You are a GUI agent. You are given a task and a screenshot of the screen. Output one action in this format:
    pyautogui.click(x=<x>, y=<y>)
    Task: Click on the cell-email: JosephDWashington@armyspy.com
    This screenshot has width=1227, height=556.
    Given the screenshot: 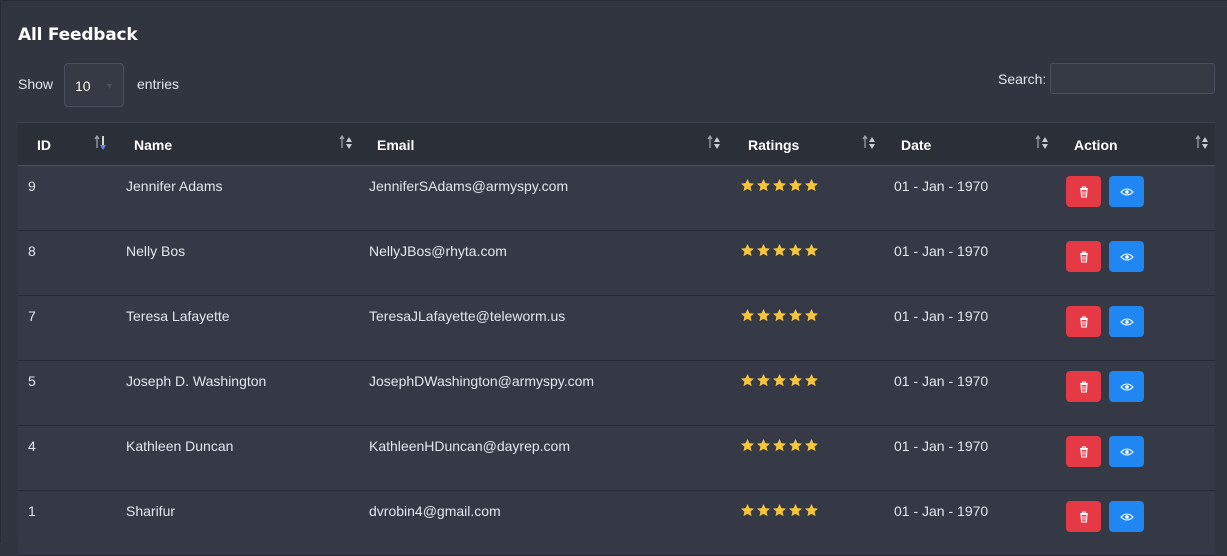 What is the action you would take?
    pyautogui.click(x=482, y=381)
    